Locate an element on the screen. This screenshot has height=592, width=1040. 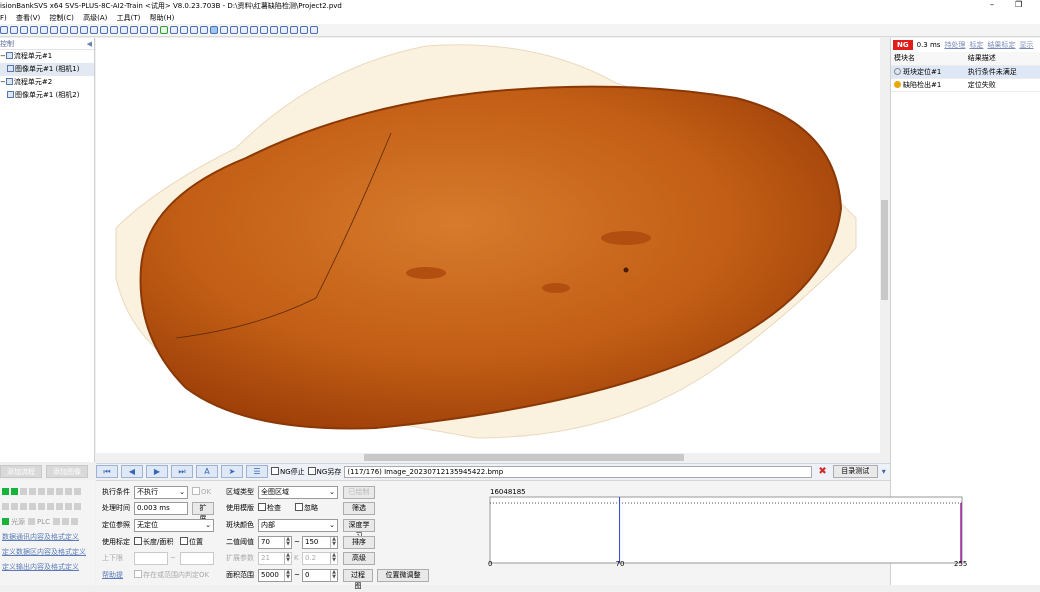
image-path-field: (117/176) Image_20230712135945422.bmp is located at coordinates (578, 471).